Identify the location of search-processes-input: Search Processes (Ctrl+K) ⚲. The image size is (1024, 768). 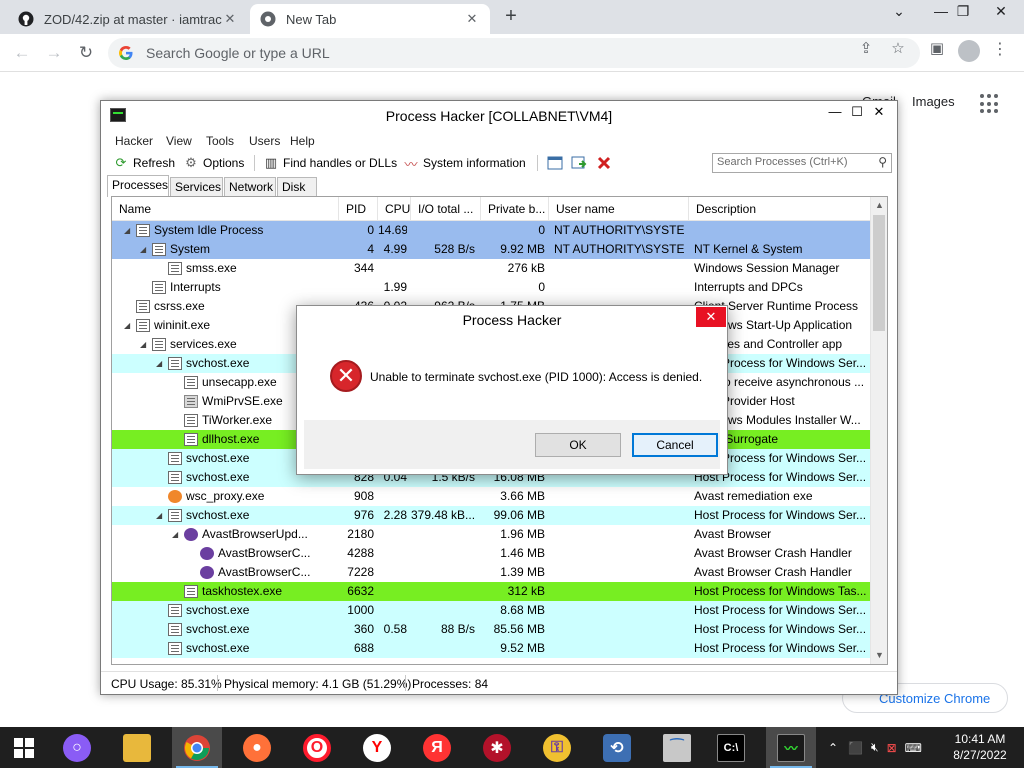
(802, 163).